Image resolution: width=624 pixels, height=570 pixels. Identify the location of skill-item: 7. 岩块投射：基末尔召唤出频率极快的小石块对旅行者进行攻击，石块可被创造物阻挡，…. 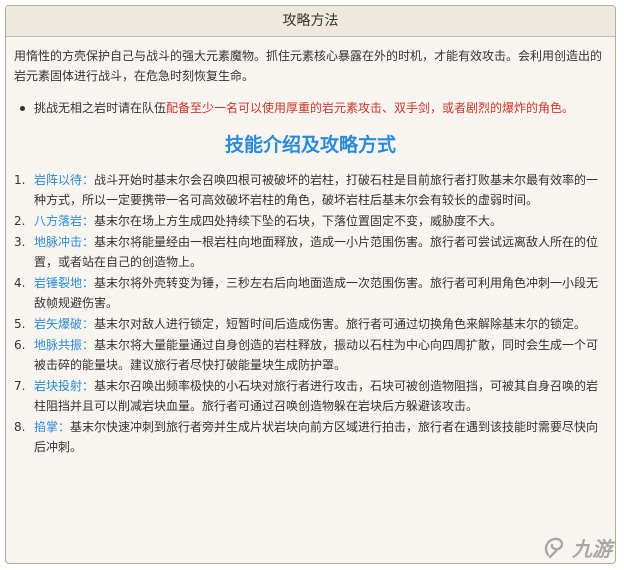
(310, 396).